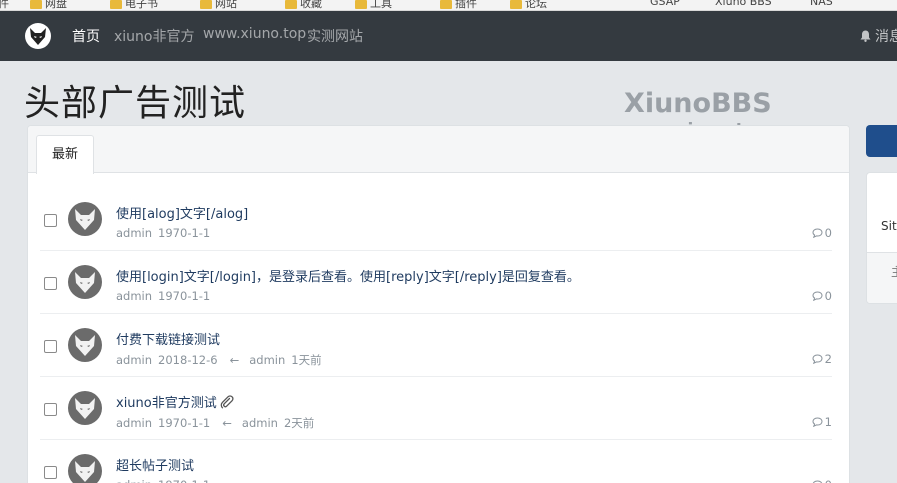 This screenshot has height=483, width=897. Describe the element at coordinates (436, 345) in the screenshot. I see `thread-row: 付费下载链接测试 admin 2018-12-6 ← admin 1天前 2` at that location.